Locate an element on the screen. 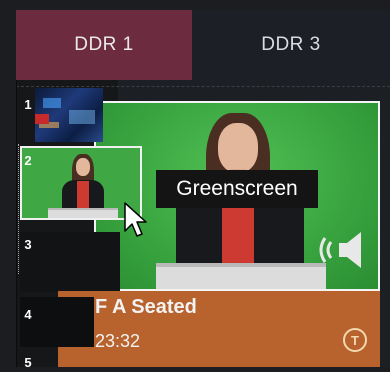 This screenshot has height=372, width=390. speaker-audio-icon is located at coordinates (340, 250).